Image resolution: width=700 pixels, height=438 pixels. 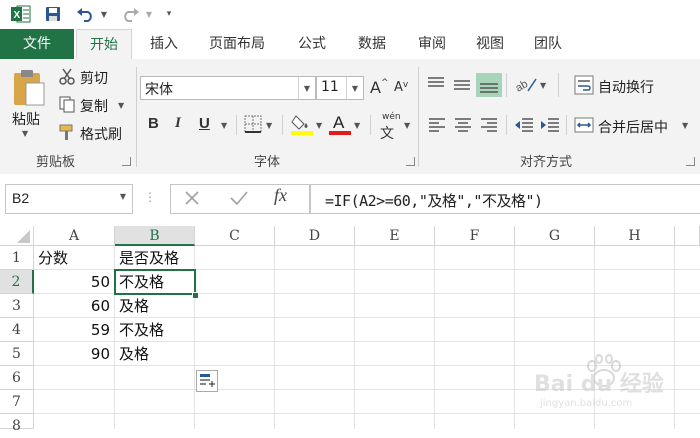 What do you see at coordinates (315, 236) in the screenshot?
I see `column-header: D` at bounding box center [315, 236].